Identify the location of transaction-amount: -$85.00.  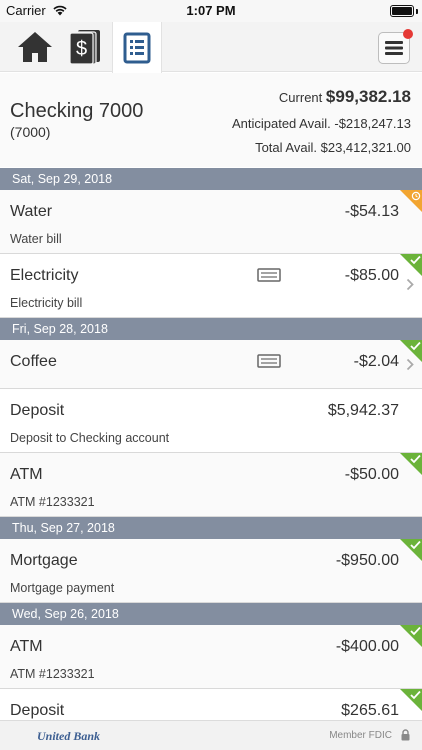
(371, 275).